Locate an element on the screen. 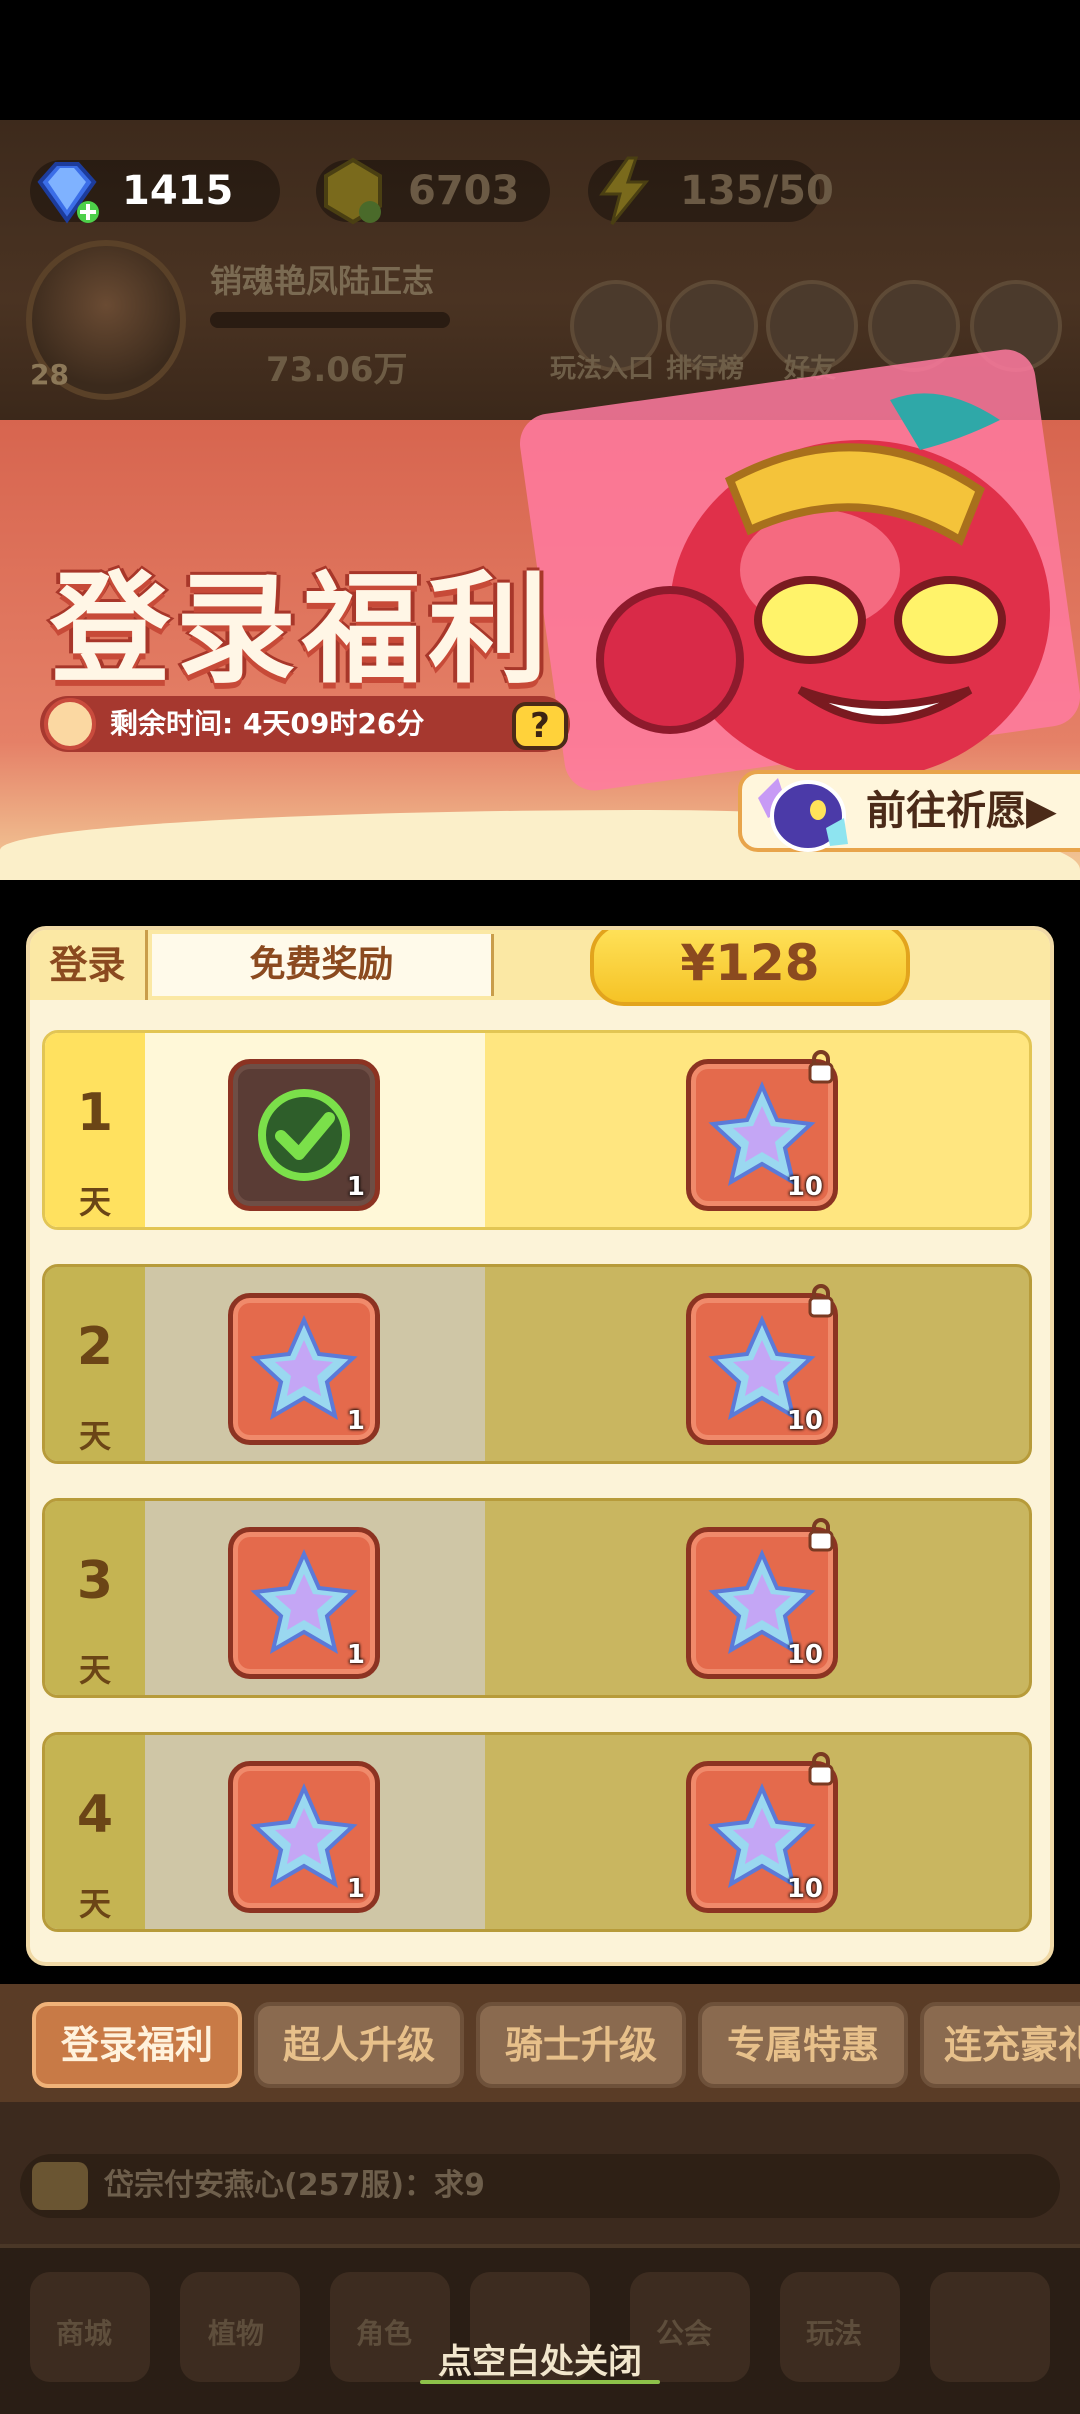 The width and height of the screenshot is (1080, 2414). hud-label-play: 玩法入口 is located at coordinates (602, 369).